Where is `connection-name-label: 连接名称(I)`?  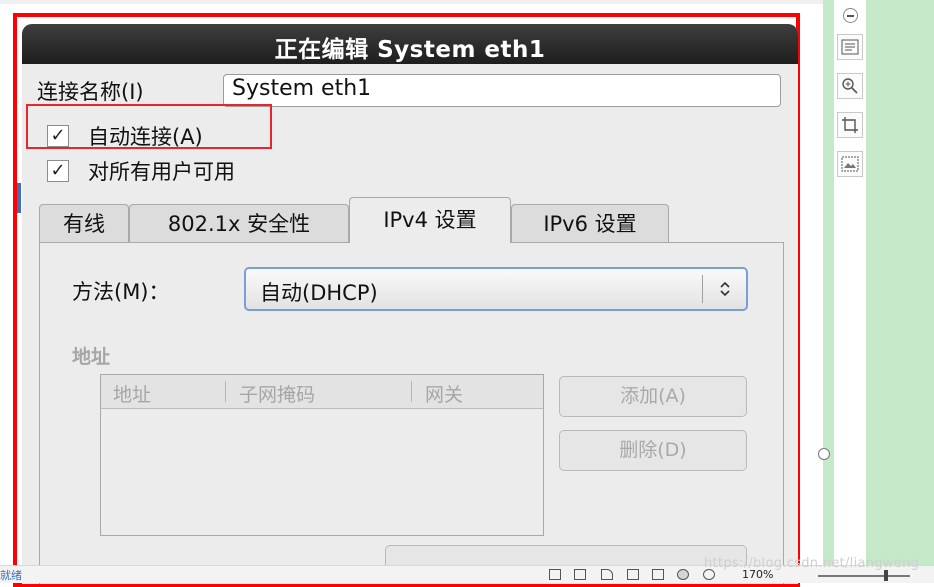 connection-name-label: 连接名称(I) is located at coordinates (90, 92).